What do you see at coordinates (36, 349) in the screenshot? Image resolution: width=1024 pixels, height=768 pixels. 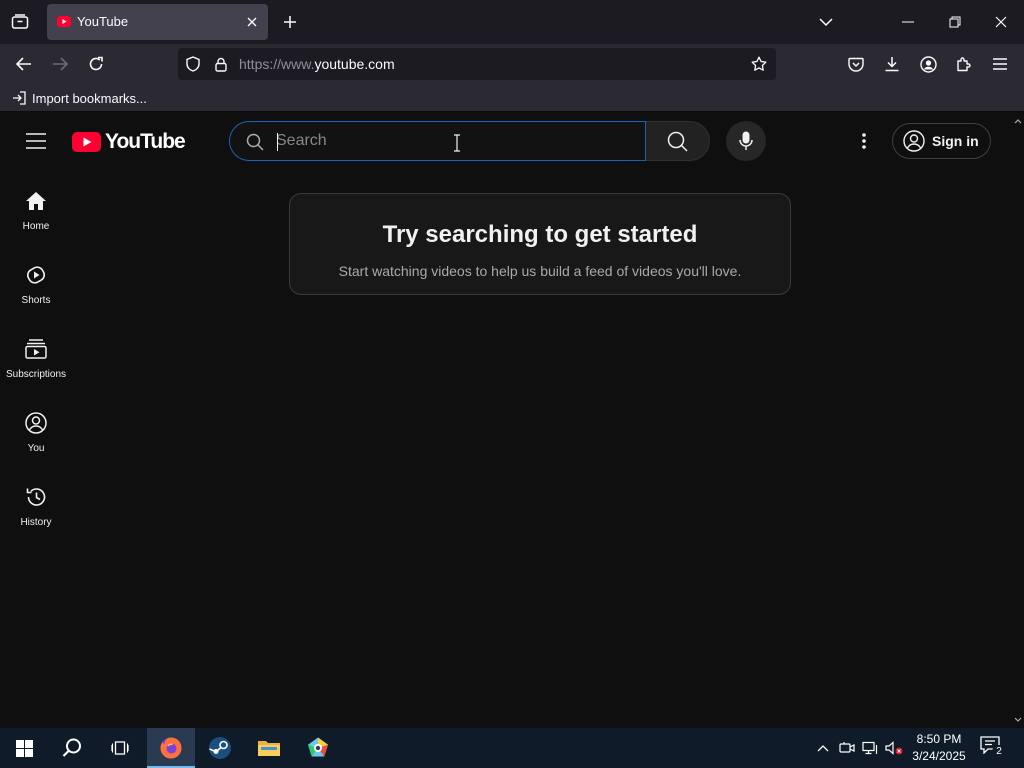 I see `subscriptions-icon` at bounding box center [36, 349].